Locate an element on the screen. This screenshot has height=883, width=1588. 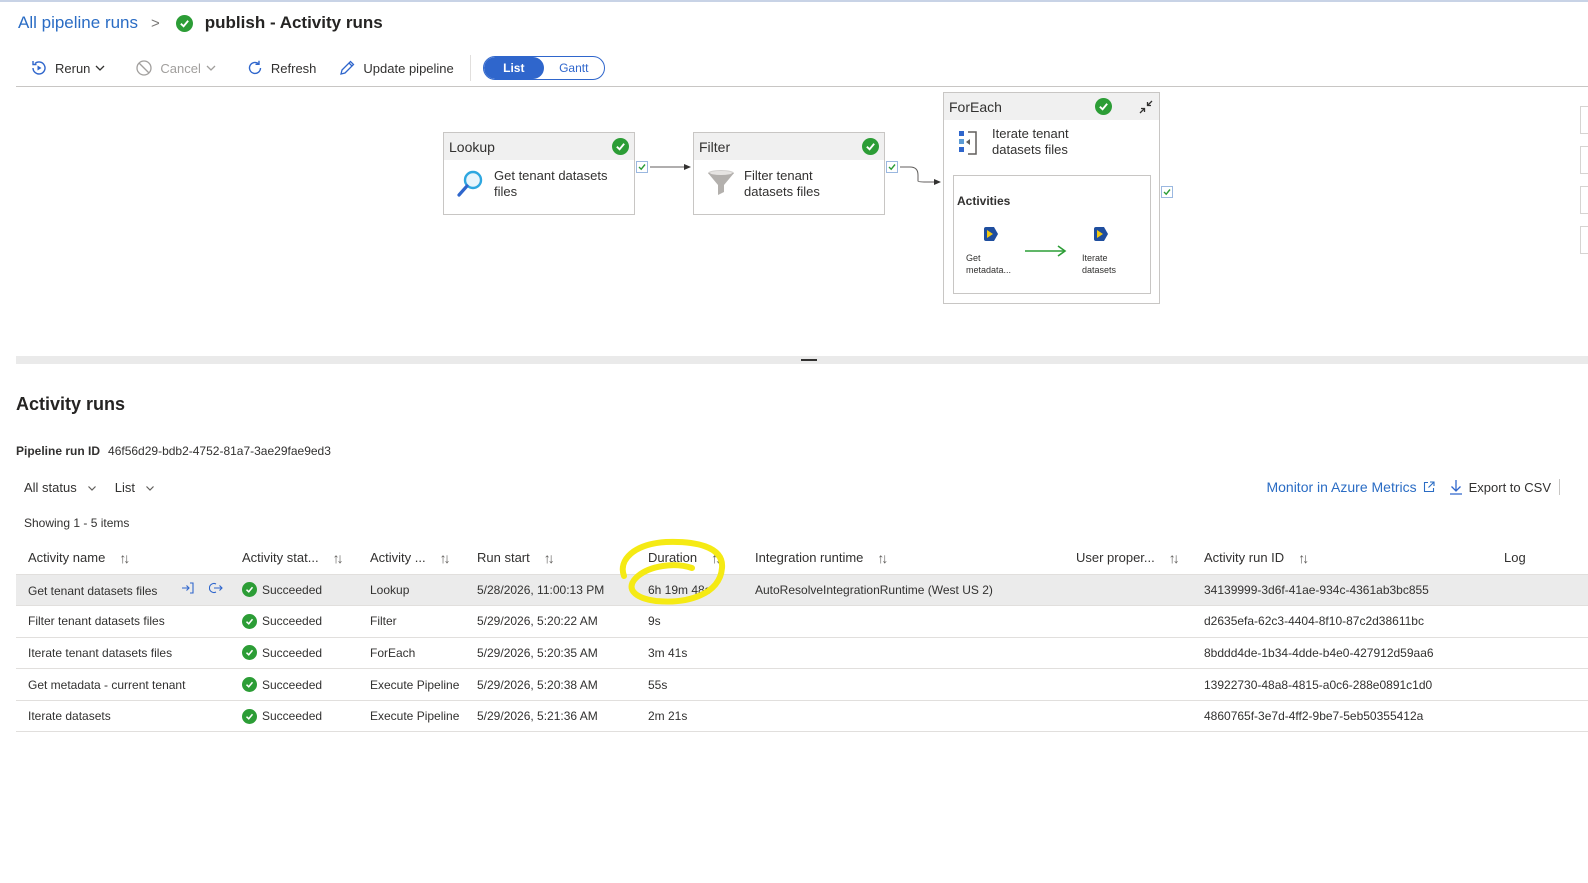
execute-pipeline-icon is located at coordinates (991, 234).